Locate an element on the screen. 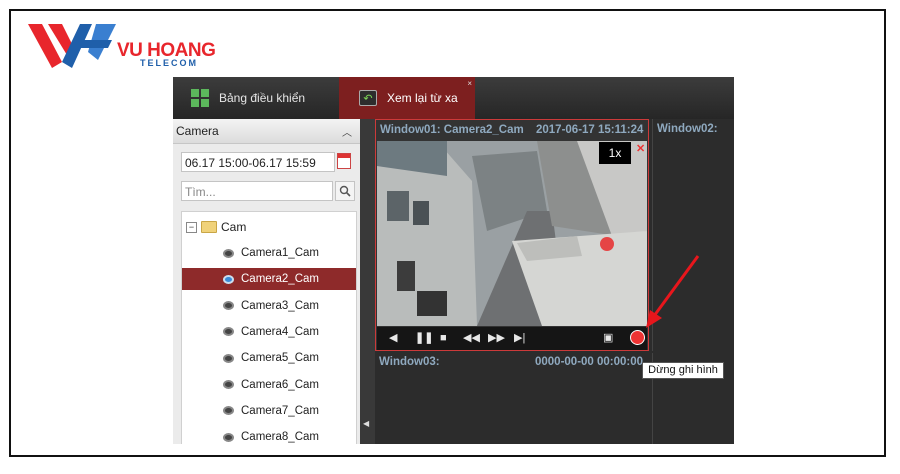 Image resolution: width=900 pixels, height=474 pixels. camera-item: Camera3_Cam is located at coordinates (269, 306).